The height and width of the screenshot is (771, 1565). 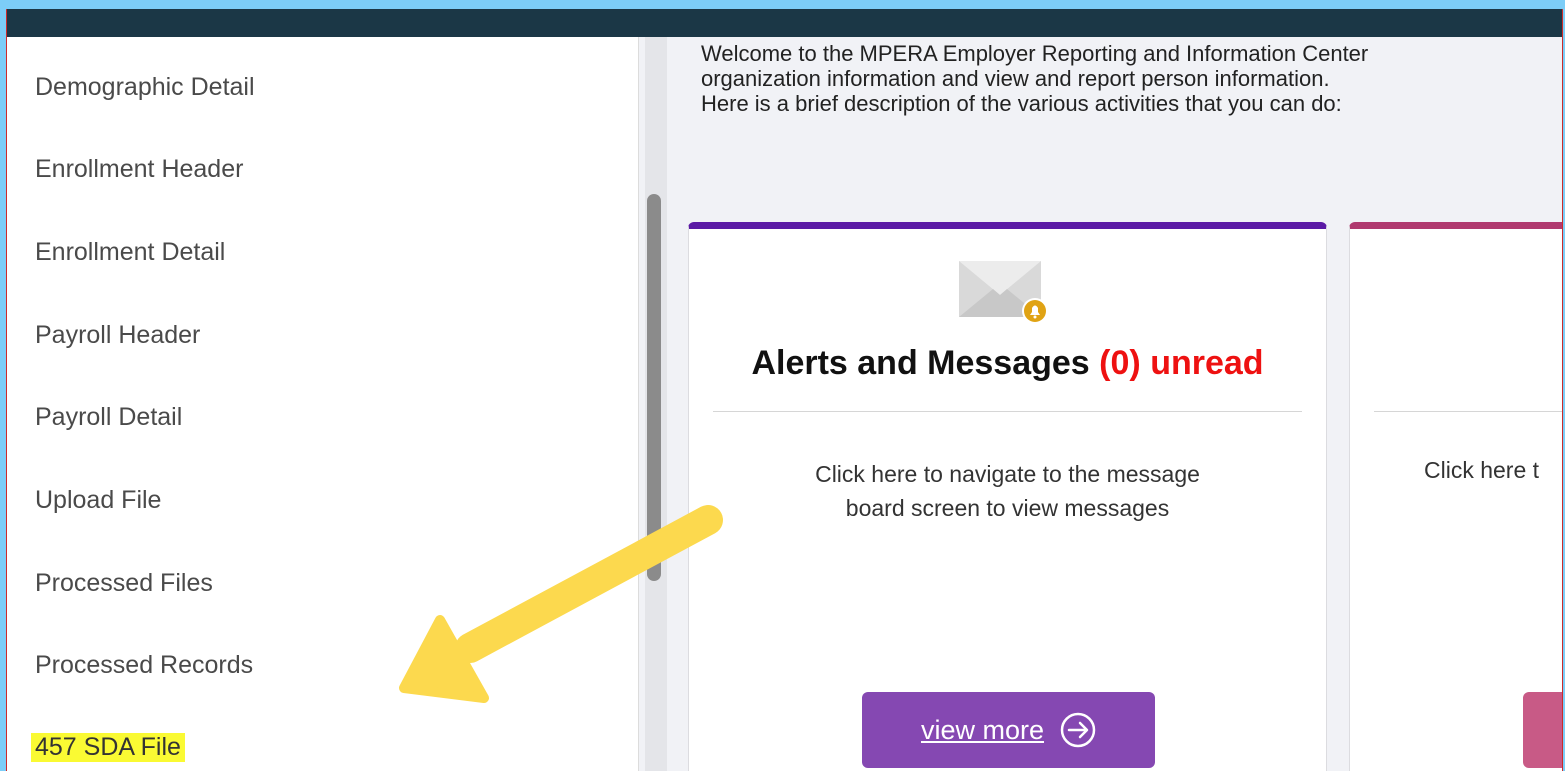 What do you see at coordinates (117, 335) in the screenshot?
I see `sidebar-item-payroll-header: Payroll Header` at bounding box center [117, 335].